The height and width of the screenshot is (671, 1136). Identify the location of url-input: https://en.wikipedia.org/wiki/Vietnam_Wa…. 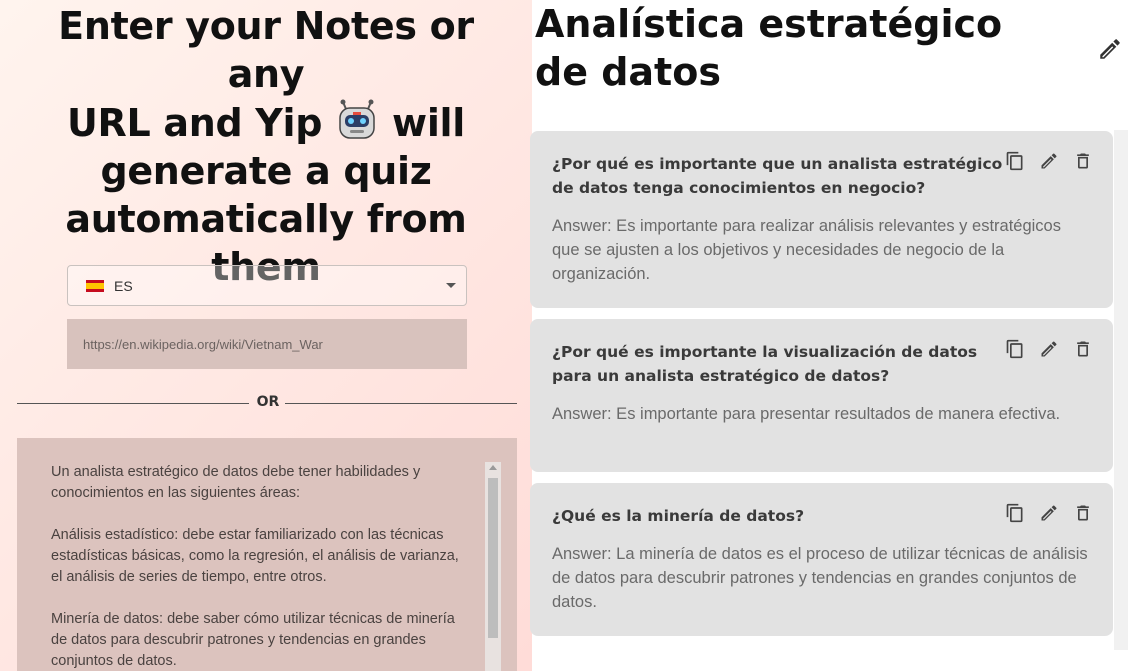
(267, 344).